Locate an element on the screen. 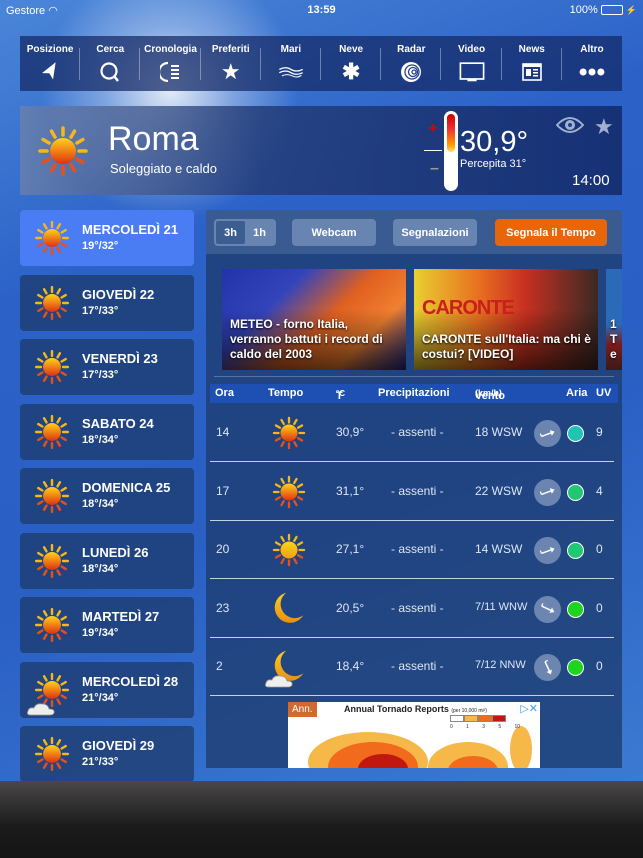 This screenshot has width=643, height=858. col-uv: UV is located at coordinates (604, 393).